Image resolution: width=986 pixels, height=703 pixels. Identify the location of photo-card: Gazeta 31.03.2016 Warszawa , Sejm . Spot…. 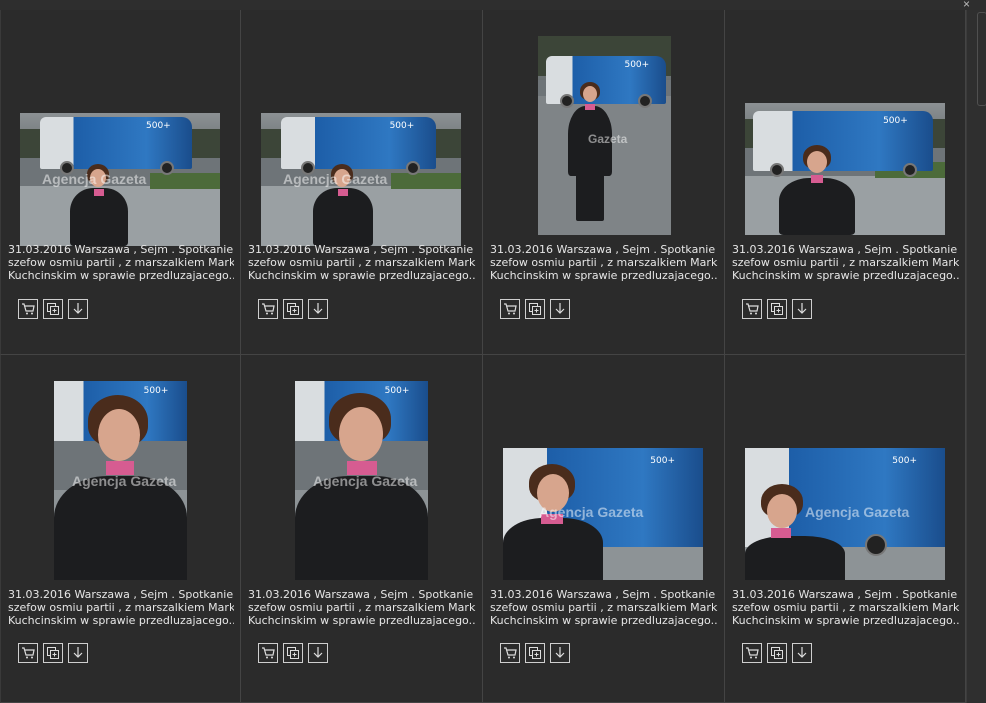
(604, 182).